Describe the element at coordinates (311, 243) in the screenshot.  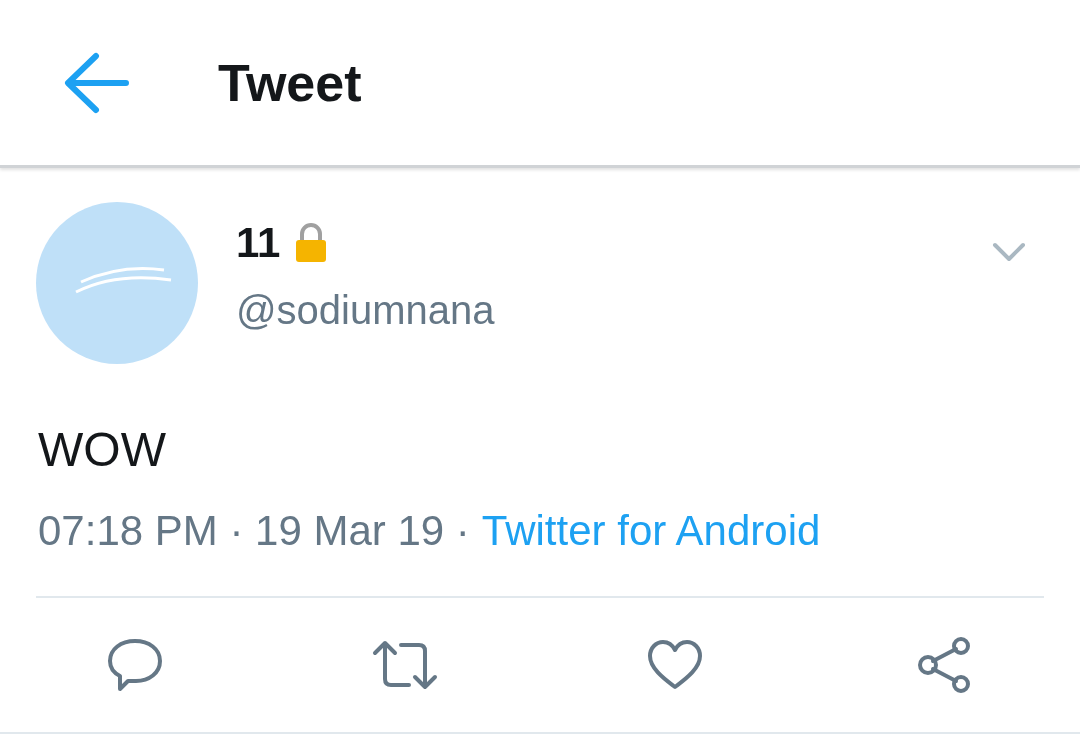
I see `lock-icon` at that location.